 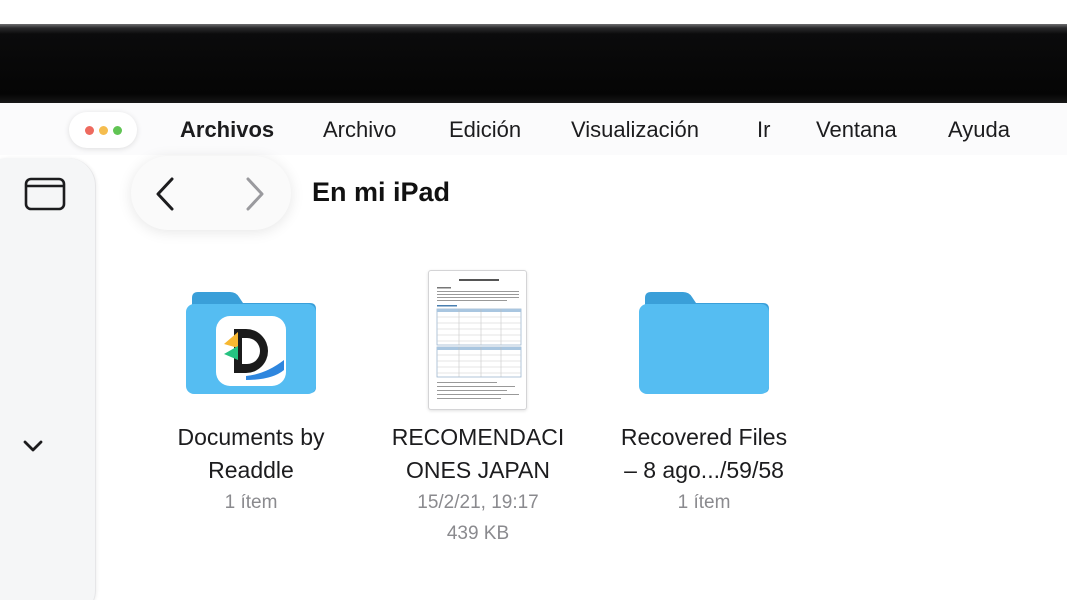 I want to click on file-size: 439 KB, so click(x=478, y=533).